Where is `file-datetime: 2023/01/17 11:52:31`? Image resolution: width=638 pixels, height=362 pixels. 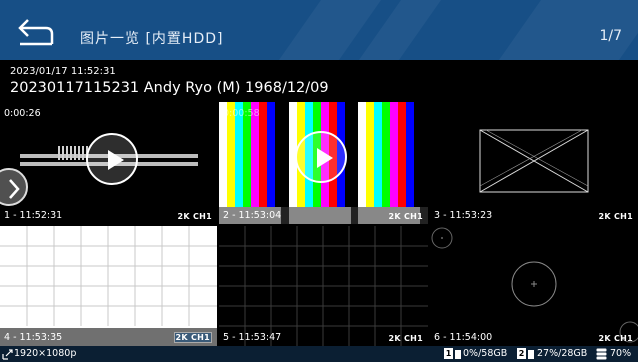 file-datetime: 2023/01/17 11:52:31 is located at coordinates (63, 71).